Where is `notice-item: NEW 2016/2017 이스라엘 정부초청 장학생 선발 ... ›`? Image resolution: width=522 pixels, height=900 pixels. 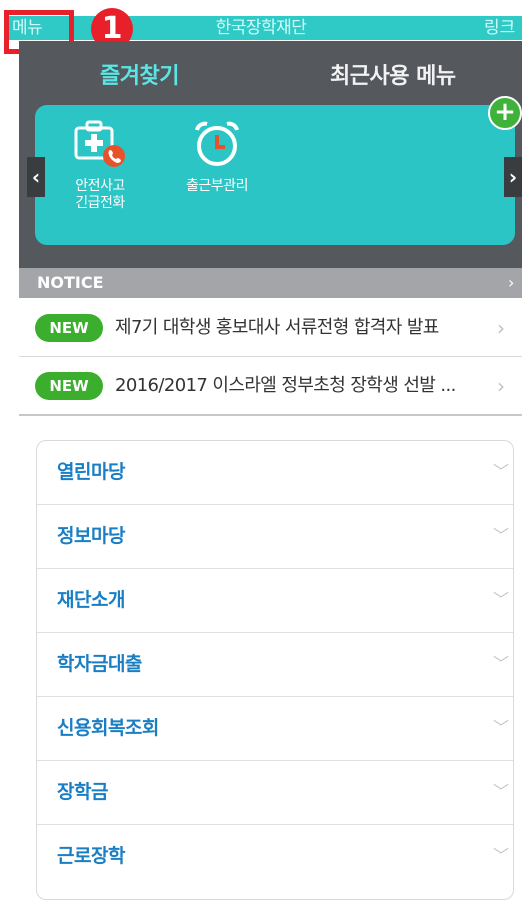
notice-item: NEW 2016/2017 이스라엘 정부초청 장학생 선발 ... › is located at coordinates (270, 387).